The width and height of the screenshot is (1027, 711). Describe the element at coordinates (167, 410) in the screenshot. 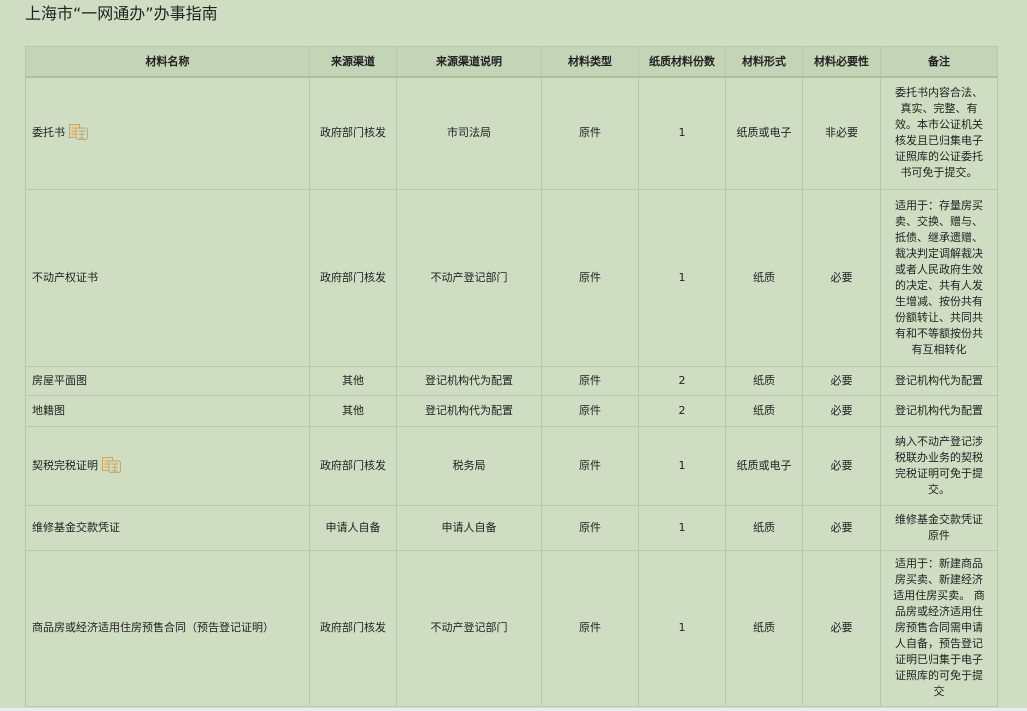

I see `cell-material-name: 地籍图` at that location.